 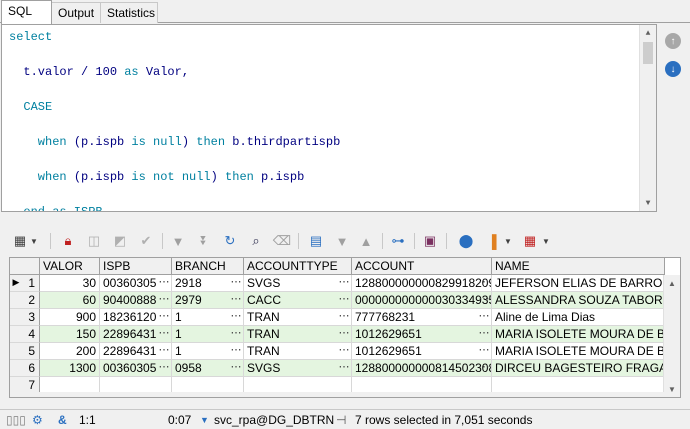 What do you see at coordinates (316, 241) in the screenshot?
I see `single-record-view-icon: ▤` at bounding box center [316, 241].